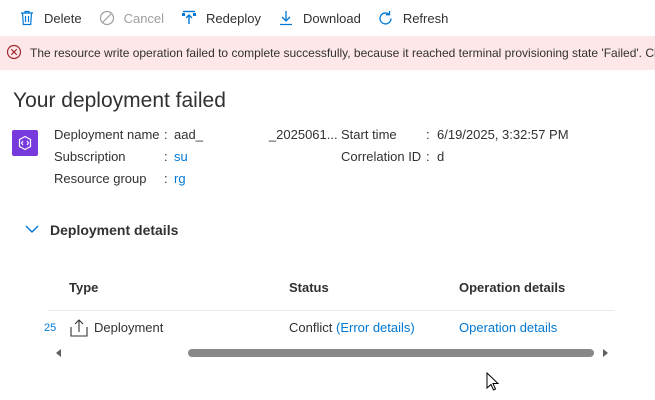  Describe the element at coordinates (25, 143) in the screenshot. I see `deployment-icon` at that location.